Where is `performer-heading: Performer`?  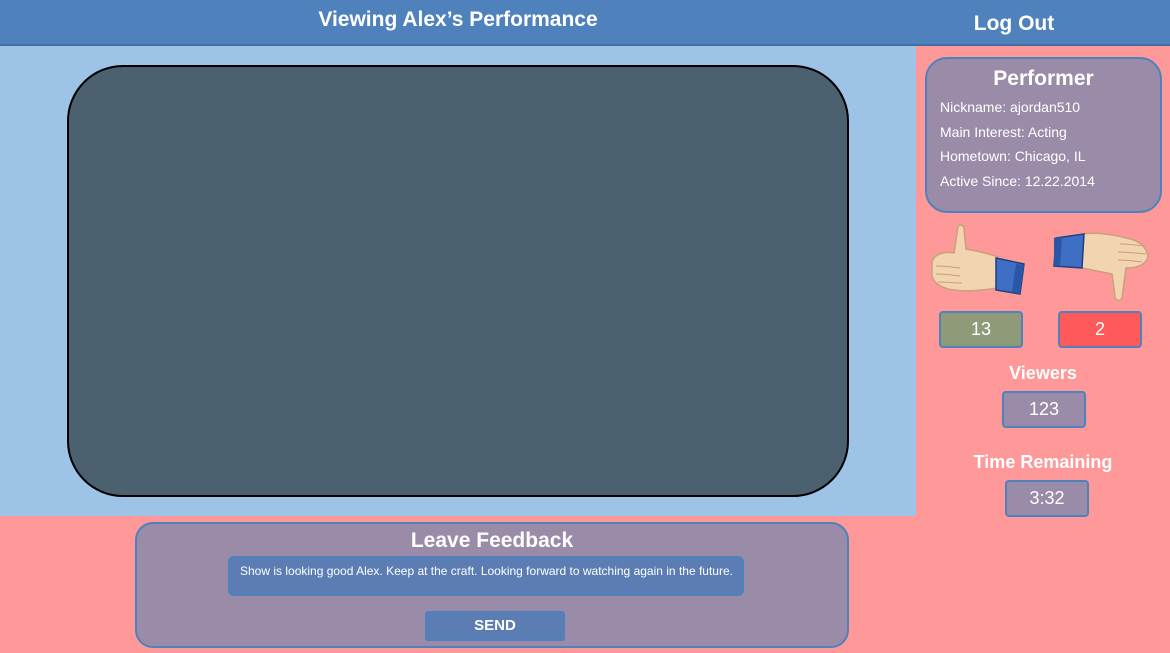
performer-heading: Performer is located at coordinates (1043, 78).